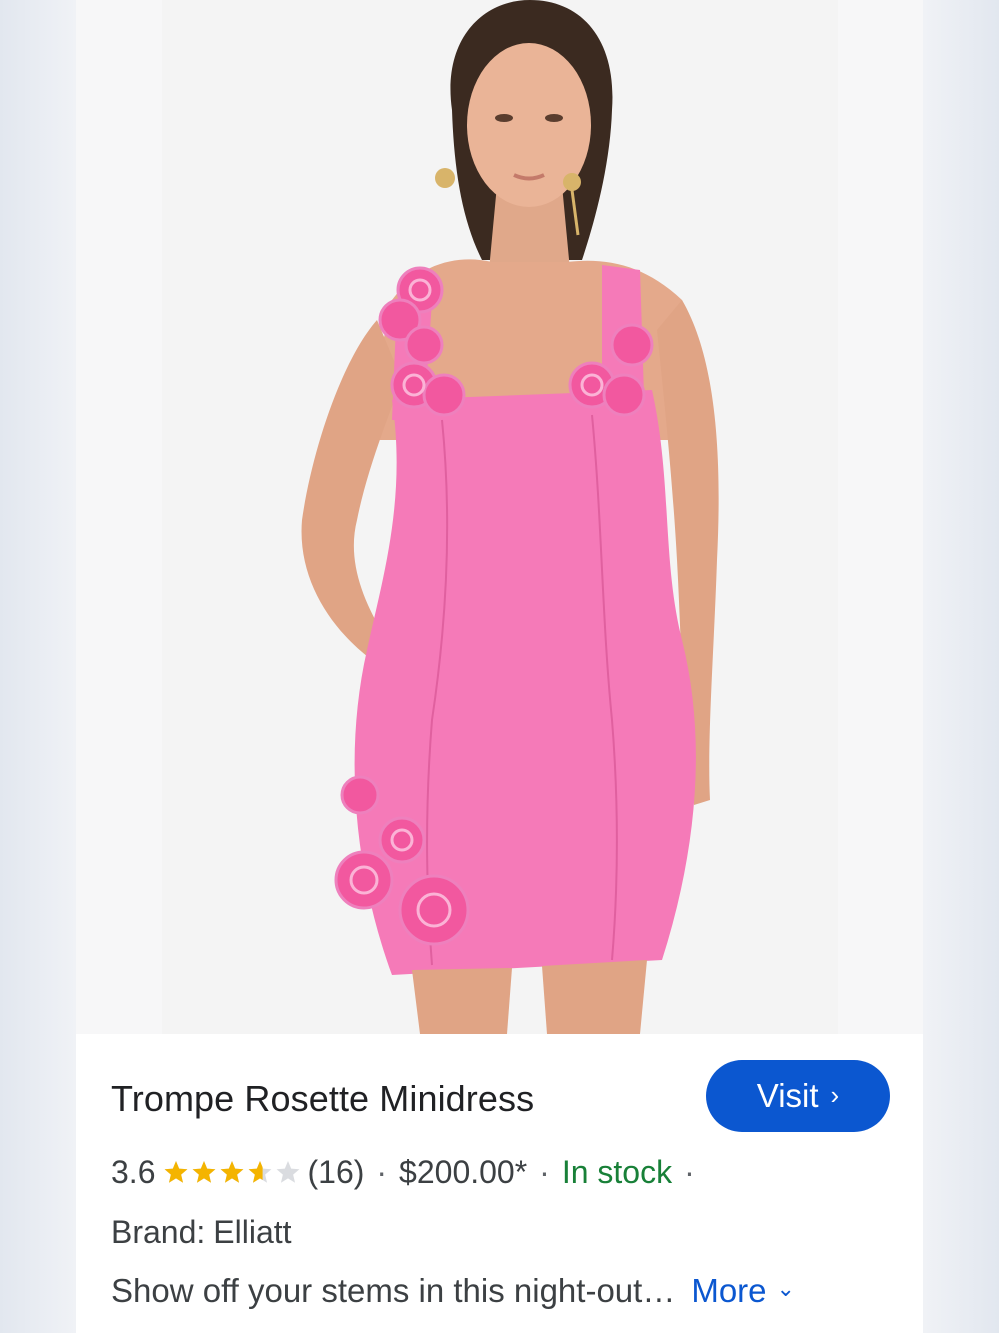  What do you see at coordinates (617, 1171) in the screenshot?
I see `stock-status: In stock` at bounding box center [617, 1171].